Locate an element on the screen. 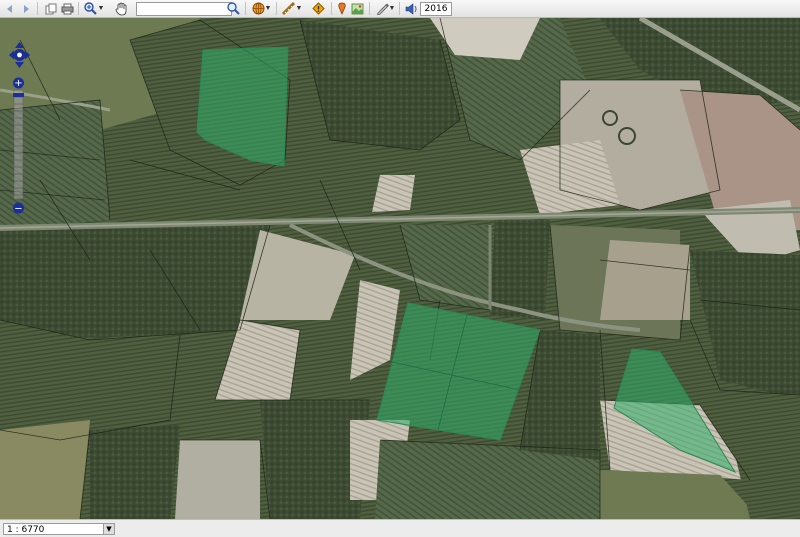 The height and width of the screenshot is (537, 800). nav-forward-icon is located at coordinates (26, 8).